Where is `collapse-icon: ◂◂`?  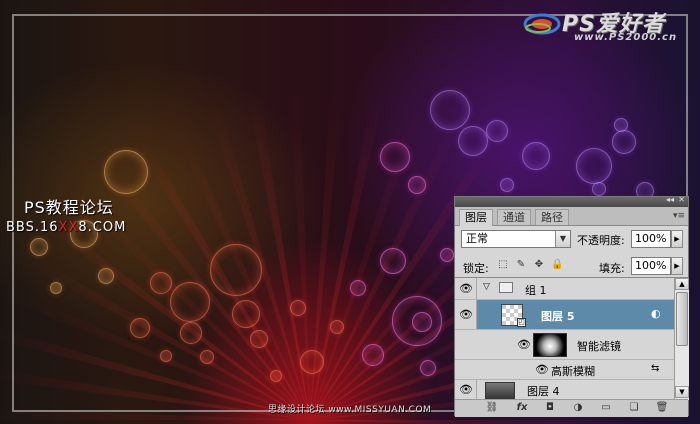 collapse-icon: ◂◂ is located at coordinates (670, 199).